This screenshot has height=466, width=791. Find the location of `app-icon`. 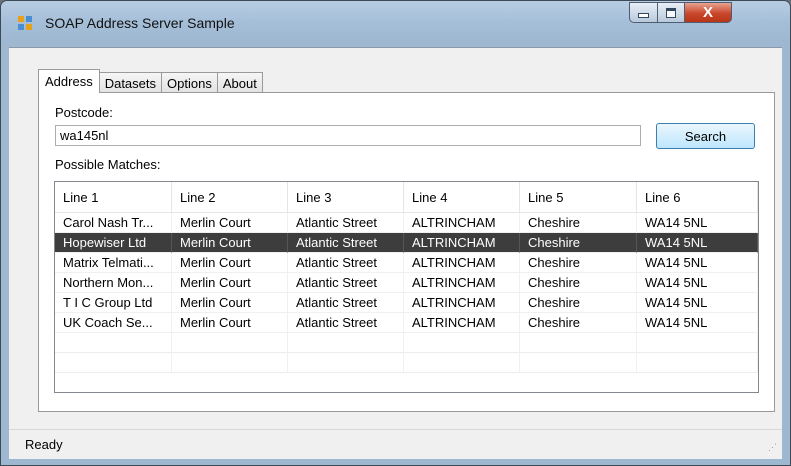

app-icon is located at coordinates (25, 23).